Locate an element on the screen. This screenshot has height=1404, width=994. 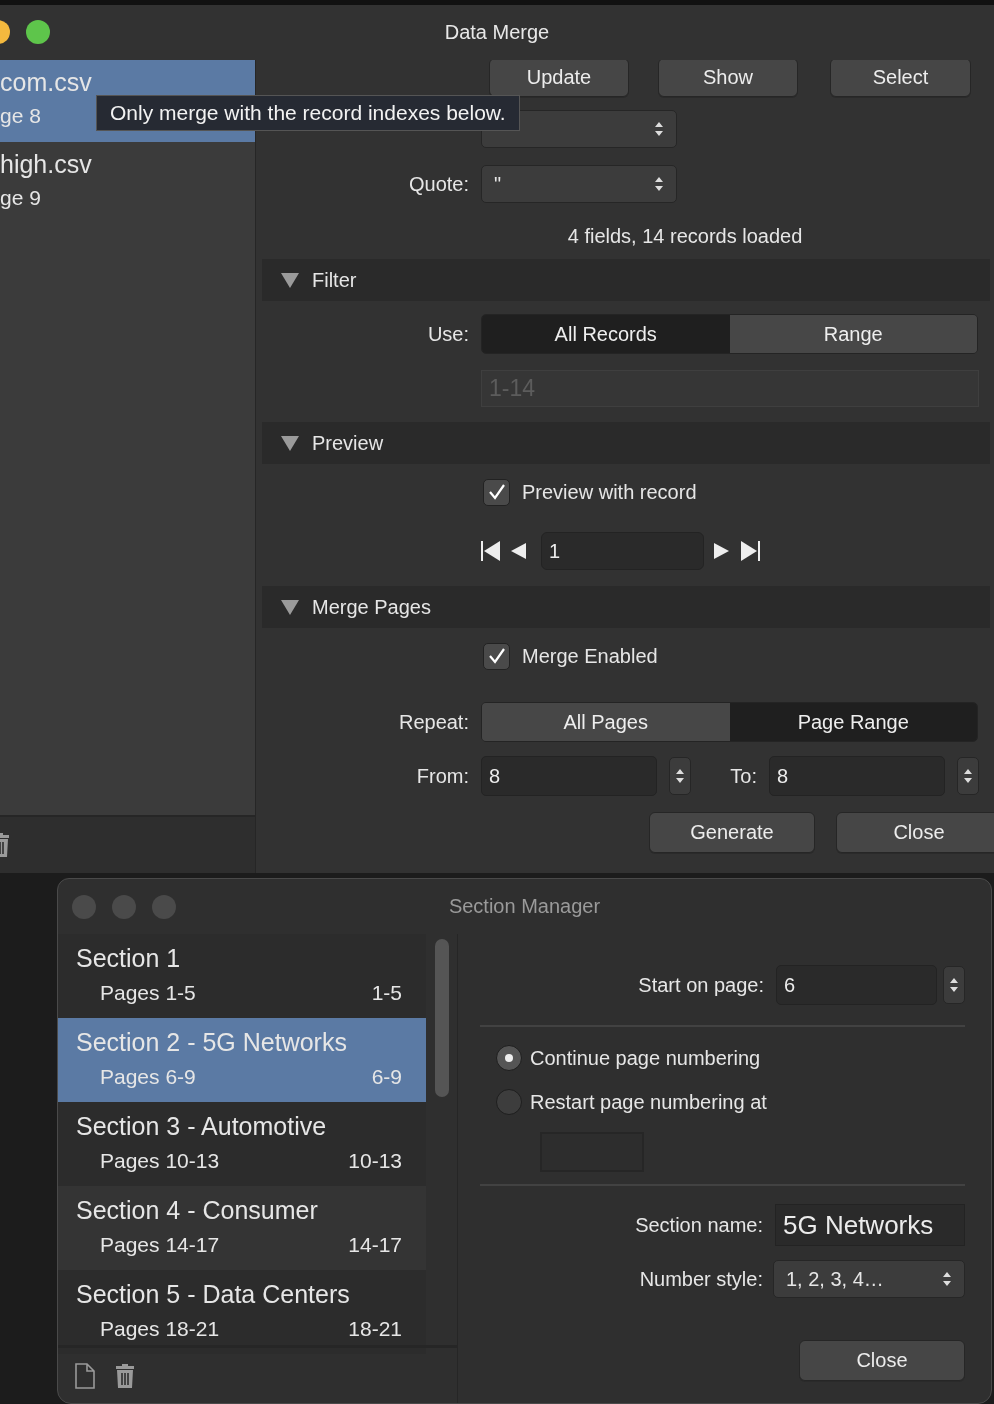
page-range: 6-9 is located at coordinates (386, 1077).